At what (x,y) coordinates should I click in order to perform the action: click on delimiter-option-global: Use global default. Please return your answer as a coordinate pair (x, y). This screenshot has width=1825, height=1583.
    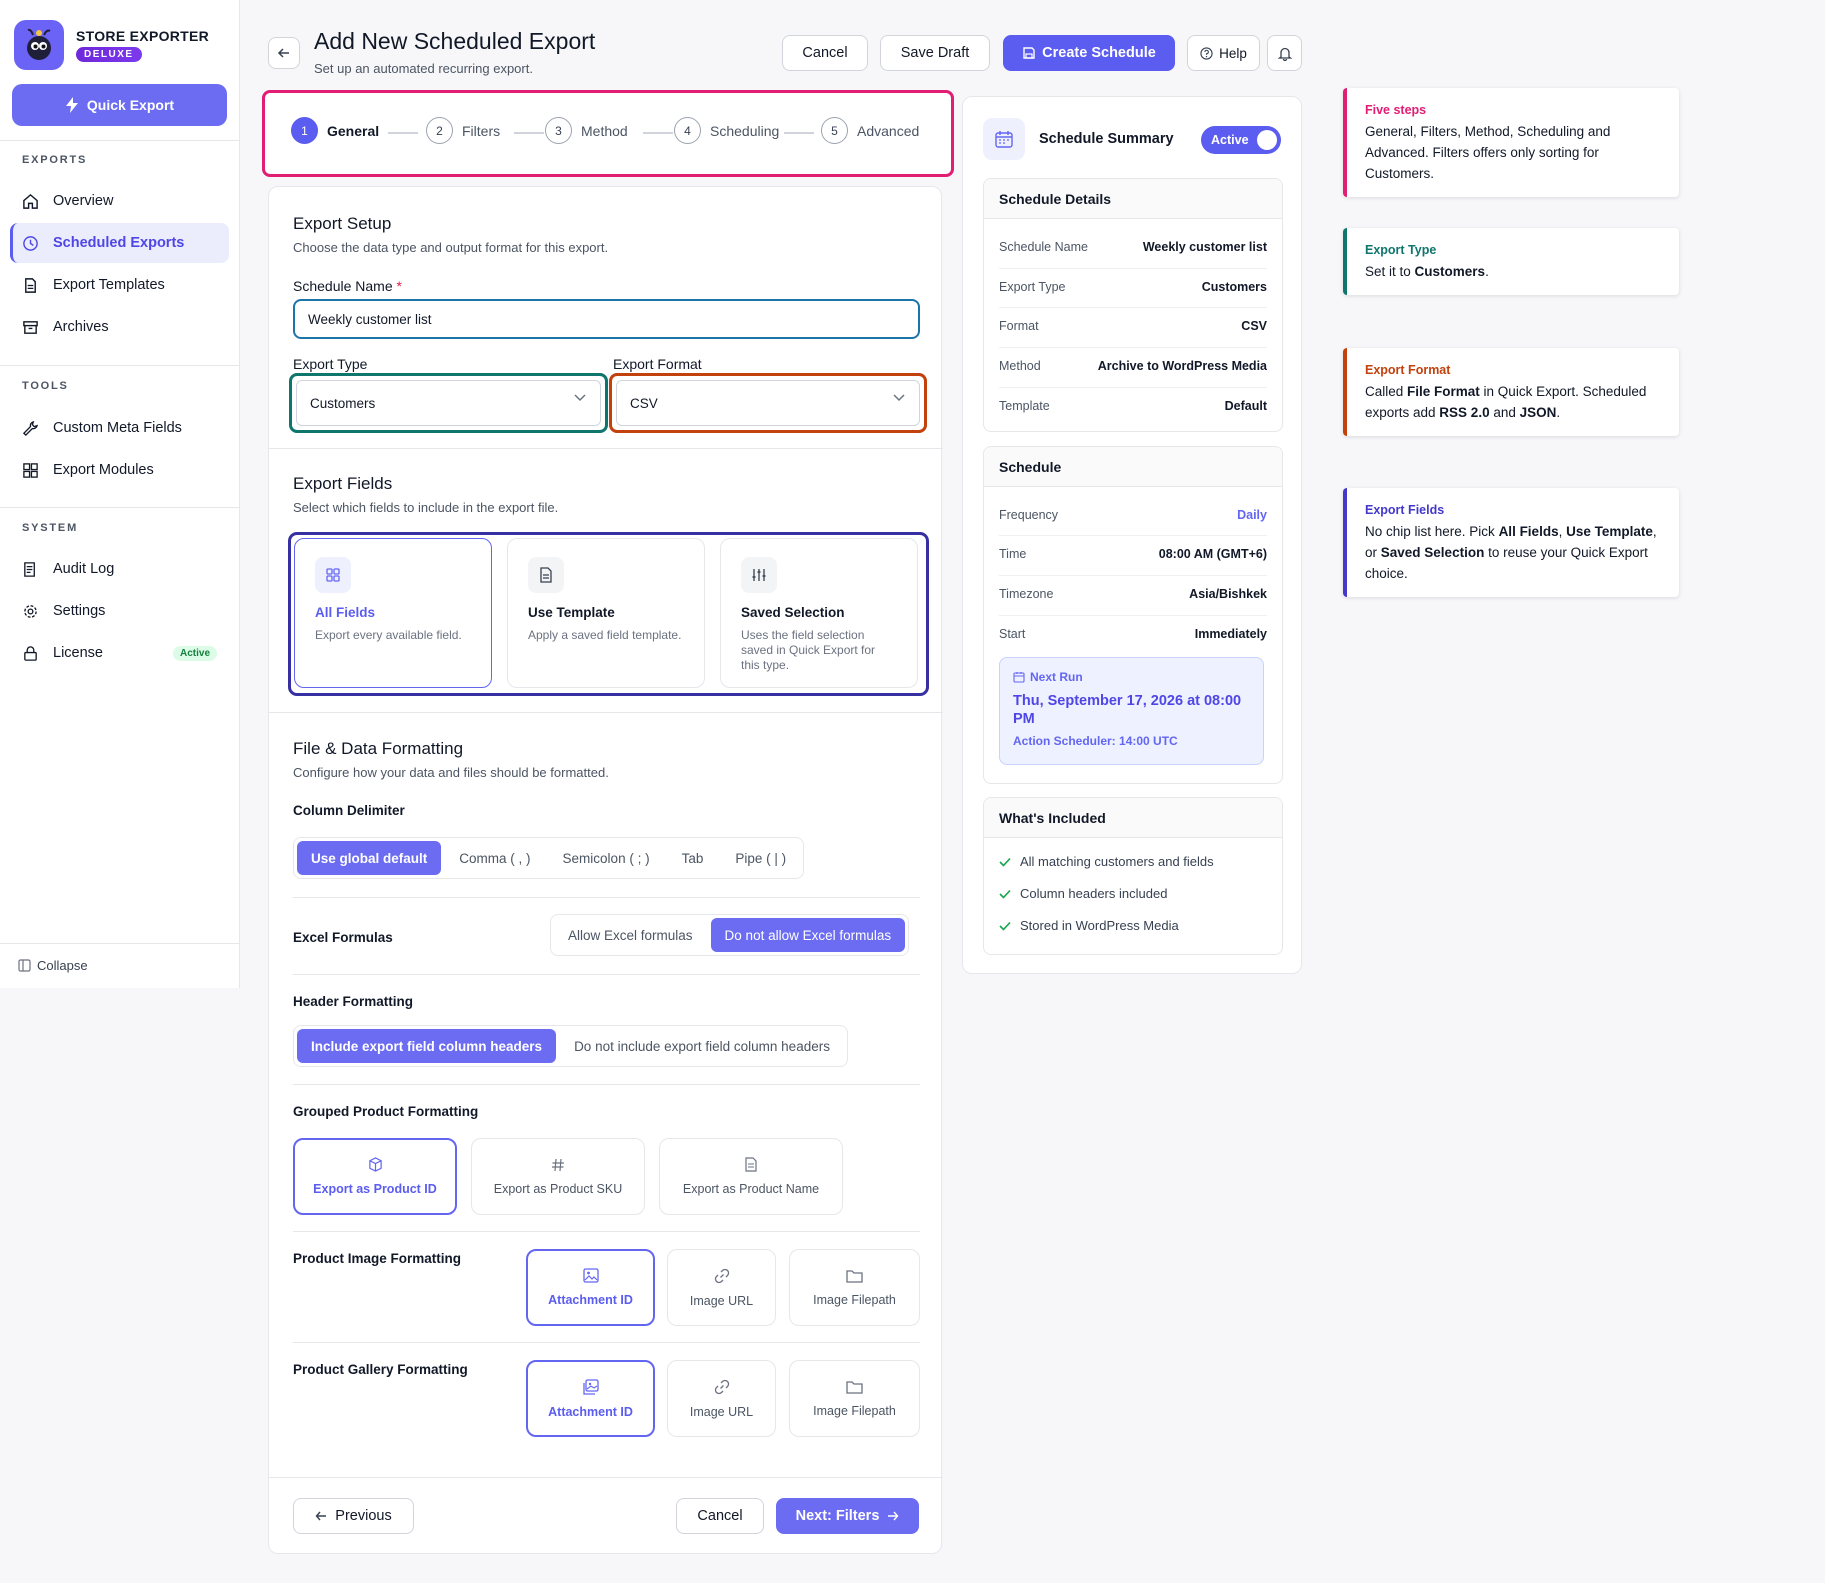
    Looking at the image, I should click on (369, 858).